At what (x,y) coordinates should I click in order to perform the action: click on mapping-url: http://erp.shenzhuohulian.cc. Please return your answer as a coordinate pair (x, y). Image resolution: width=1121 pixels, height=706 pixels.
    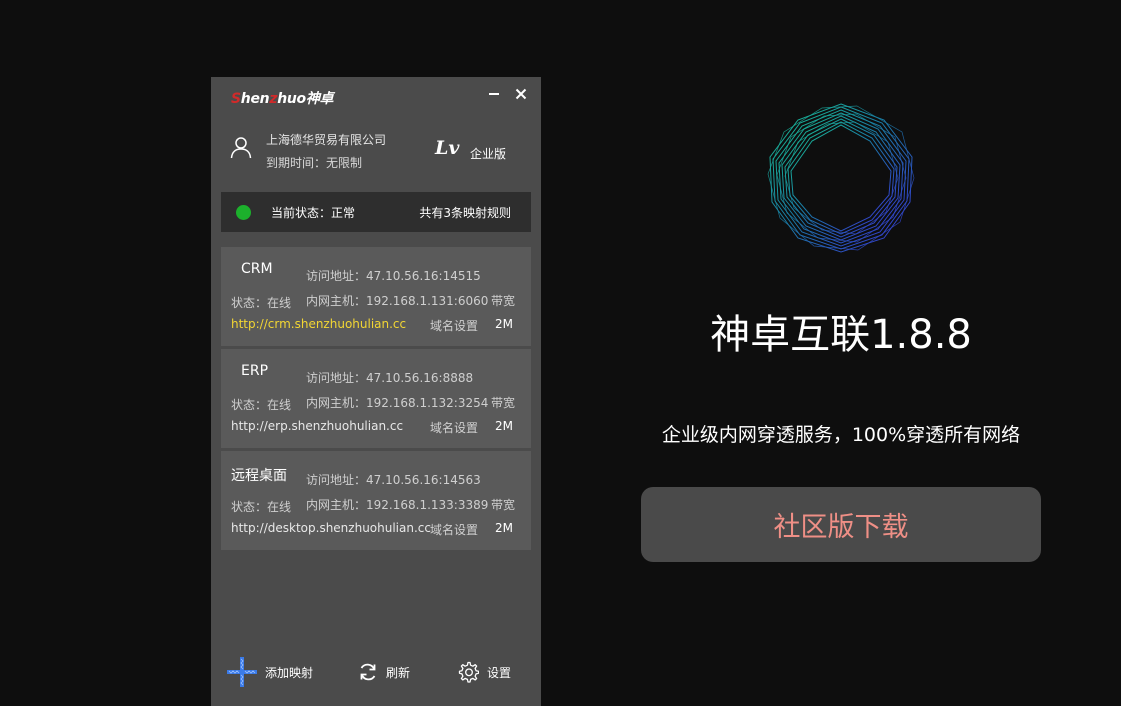
    Looking at the image, I should click on (317, 426).